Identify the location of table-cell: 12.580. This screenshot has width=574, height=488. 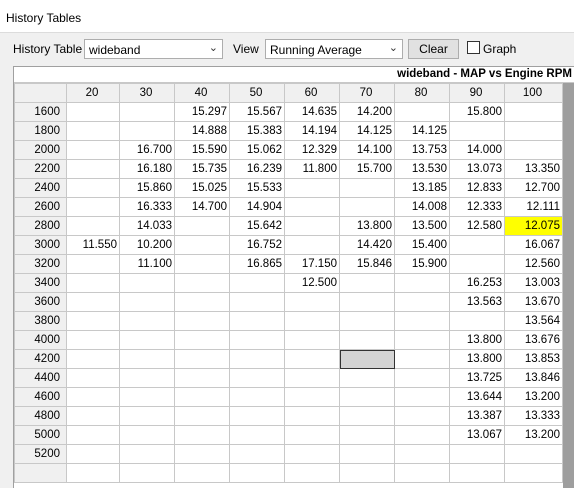
(477, 226).